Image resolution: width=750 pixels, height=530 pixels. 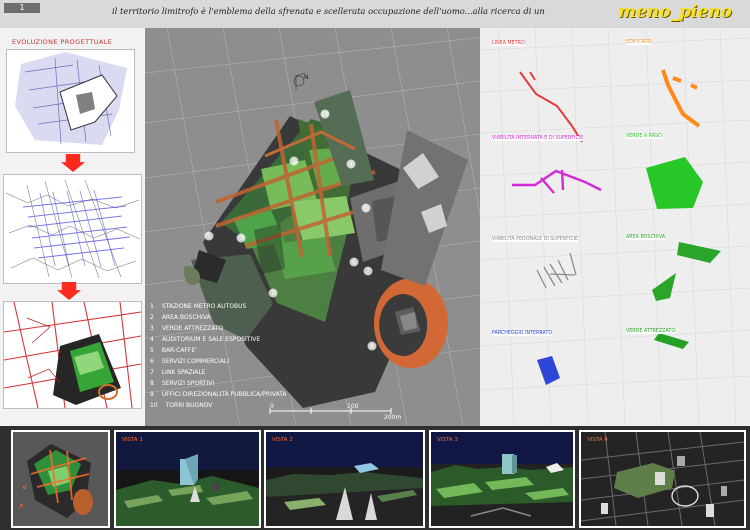 What do you see at coordinates (354, 262) in the screenshot?
I see `svg-text: 6` at bounding box center [354, 262].